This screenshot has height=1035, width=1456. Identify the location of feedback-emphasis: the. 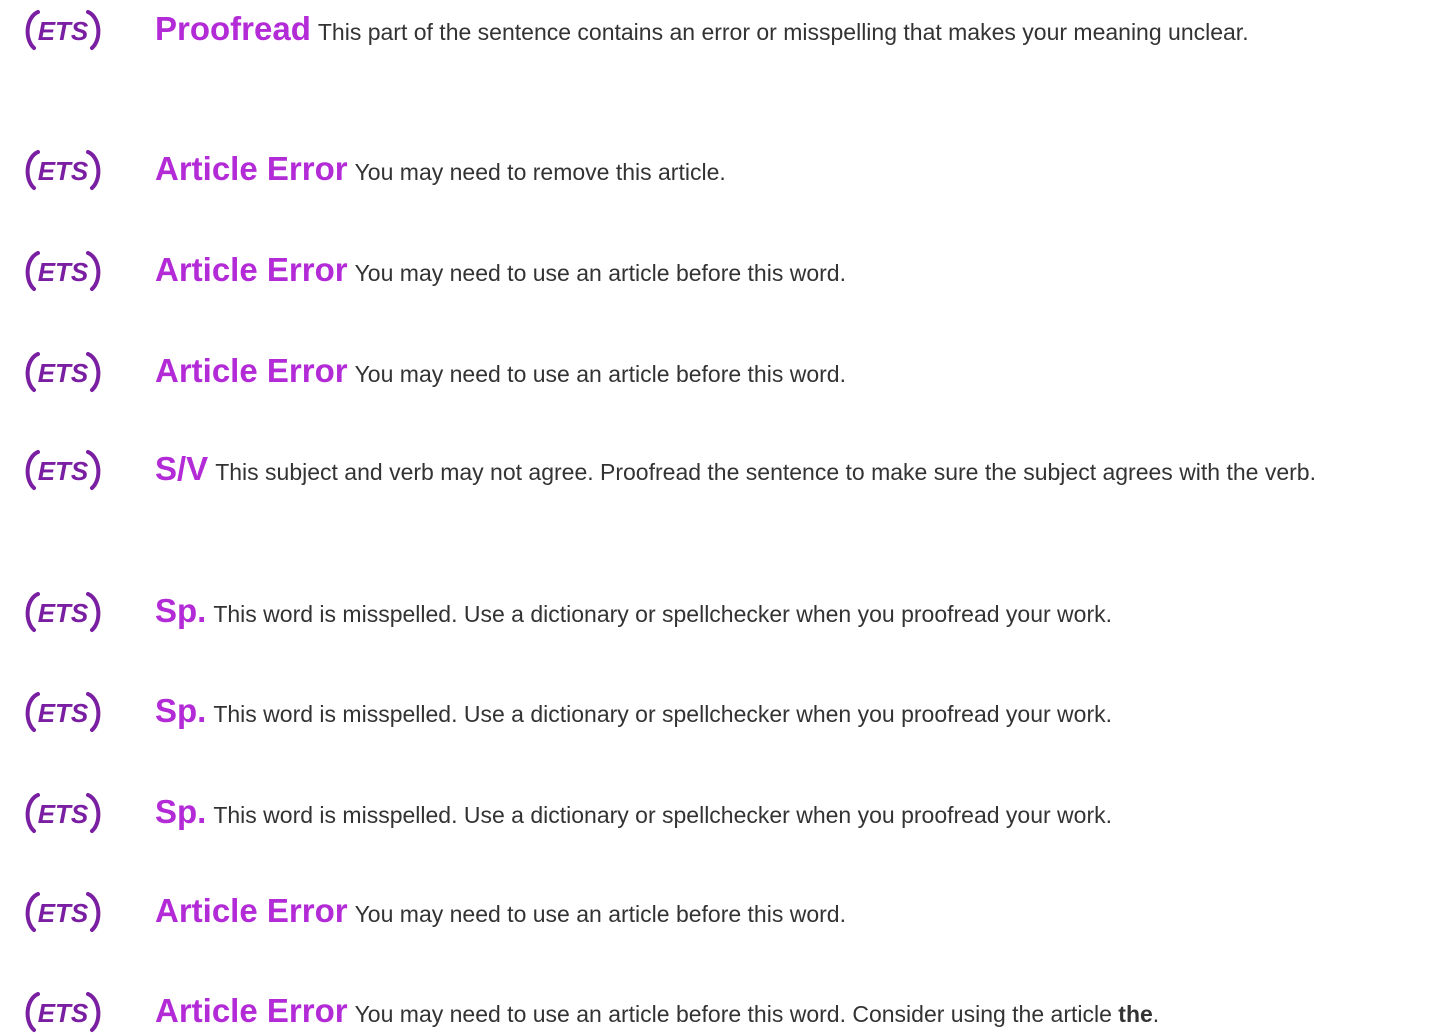
(1135, 1014).